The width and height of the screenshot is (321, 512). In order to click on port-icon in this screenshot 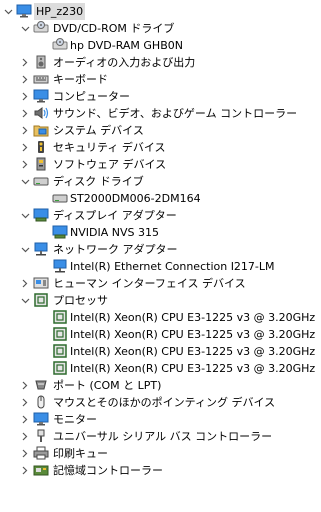, I will do `click(41, 385)`.